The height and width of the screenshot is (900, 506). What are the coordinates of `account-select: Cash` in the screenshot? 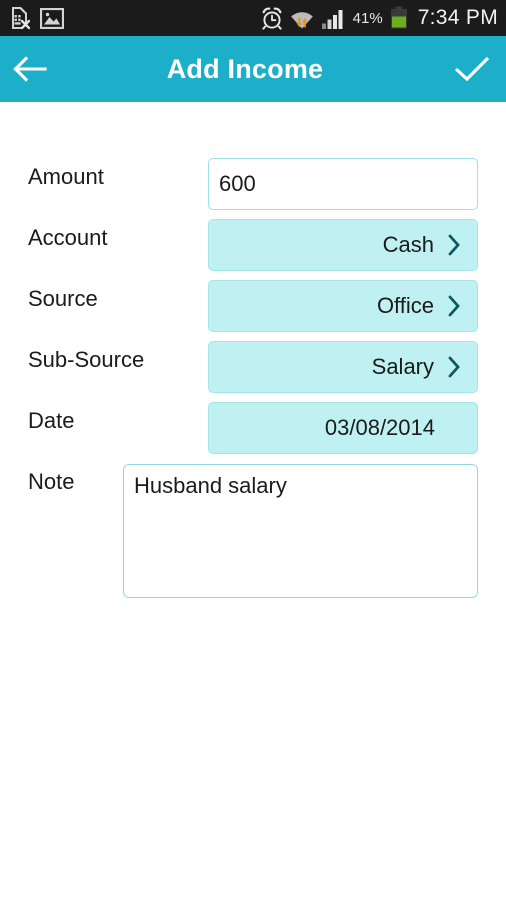 It's located at (343, 245).